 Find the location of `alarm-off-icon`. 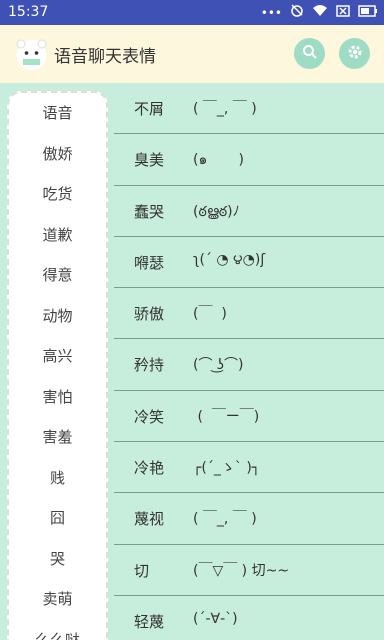

alarm-off-icon is located at coordinates (297, 12).